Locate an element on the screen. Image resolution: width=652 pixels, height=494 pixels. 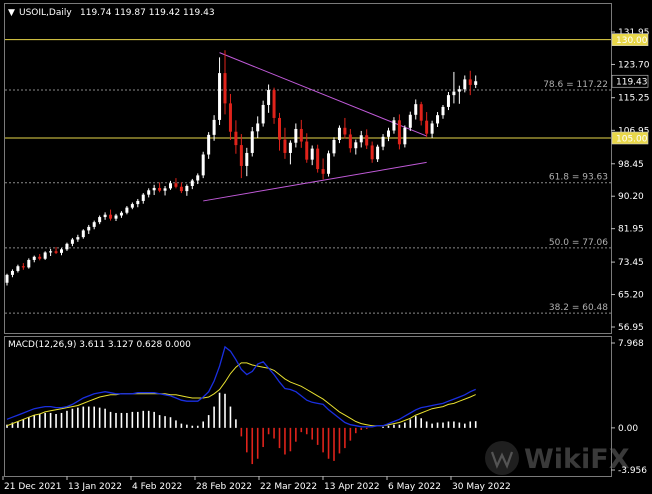
fib-label: 50.0 = 77.06 is located at coordinates (578, 243).